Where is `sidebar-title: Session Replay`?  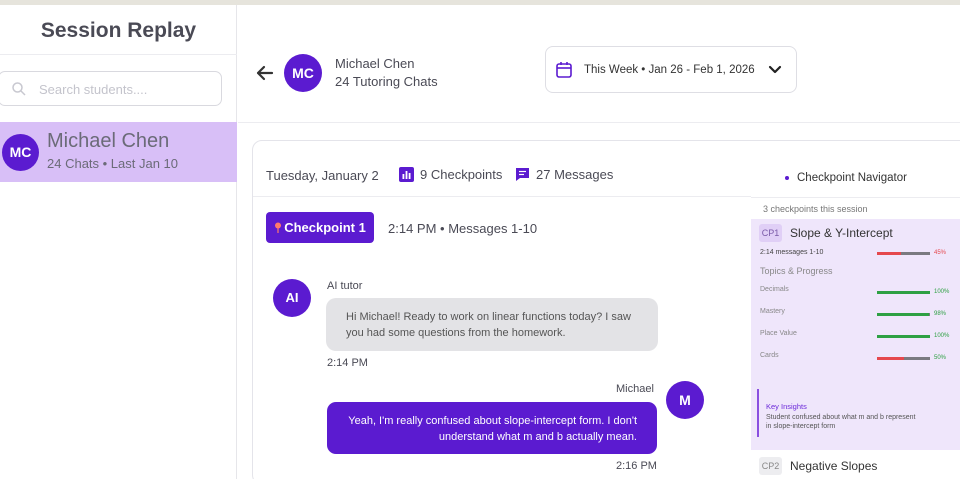 sidebar-title: Session Replay is located at coordinates (118, 30).